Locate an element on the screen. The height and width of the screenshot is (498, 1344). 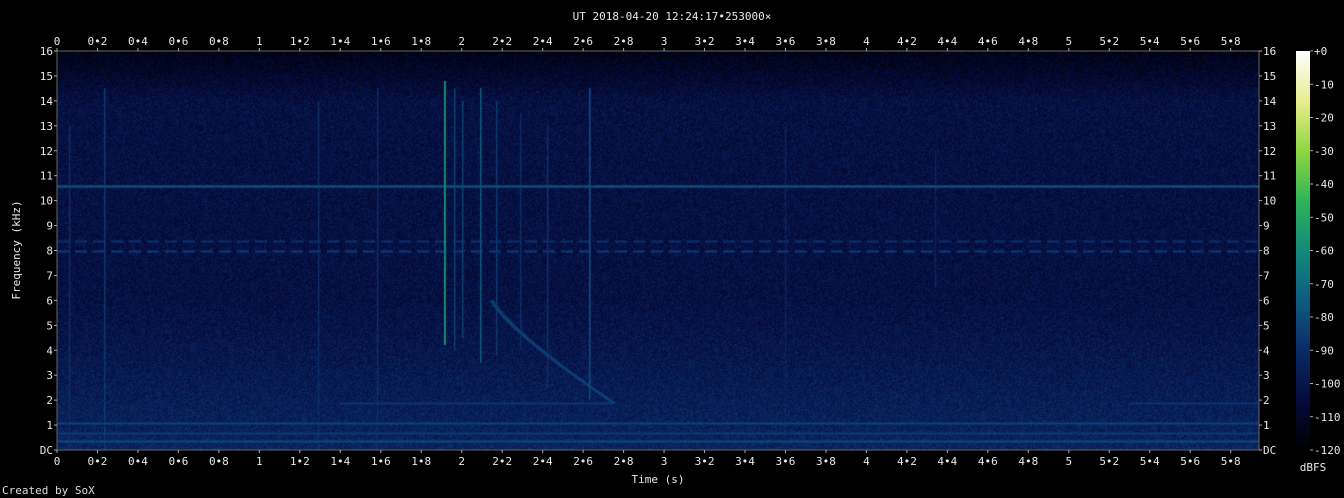
y-tick-label-right: 2 is located at coordinates (1266, 400).